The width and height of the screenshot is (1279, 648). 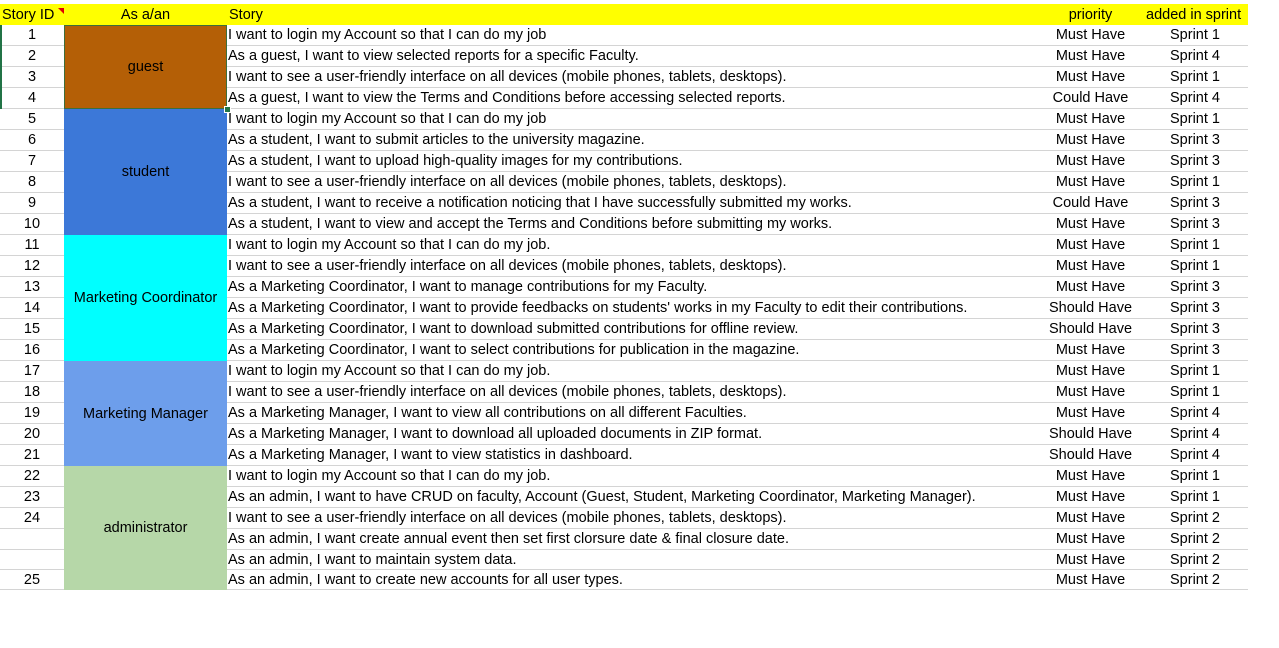 What do you see at coordinates (32, 161) in the screenshot?
I see `cell-story-id: 7` at bounding box center [32, 161].